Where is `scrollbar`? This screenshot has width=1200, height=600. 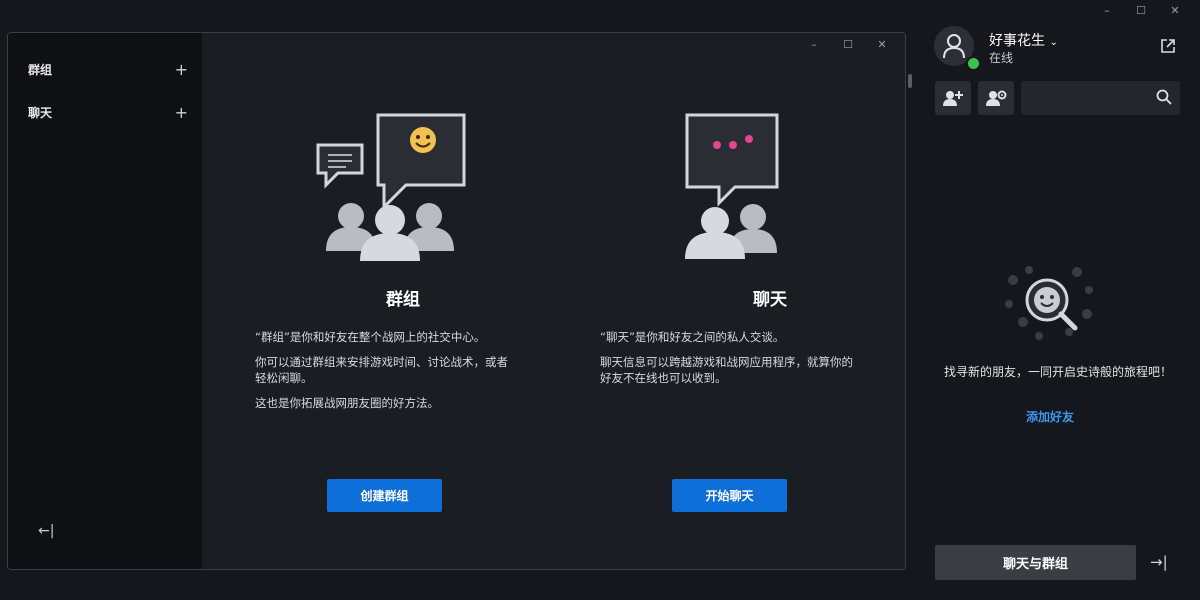 scrollbar is located at coordinates (910, 81).